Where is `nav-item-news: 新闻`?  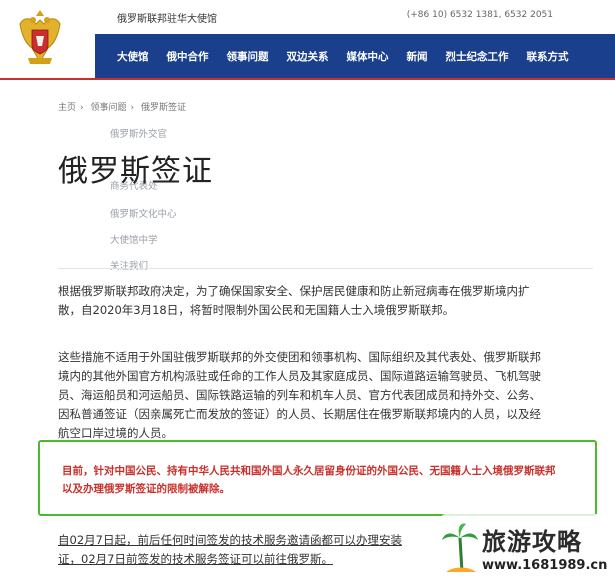 nav-item-news: 新闻 is located at coordinates (417, 56).